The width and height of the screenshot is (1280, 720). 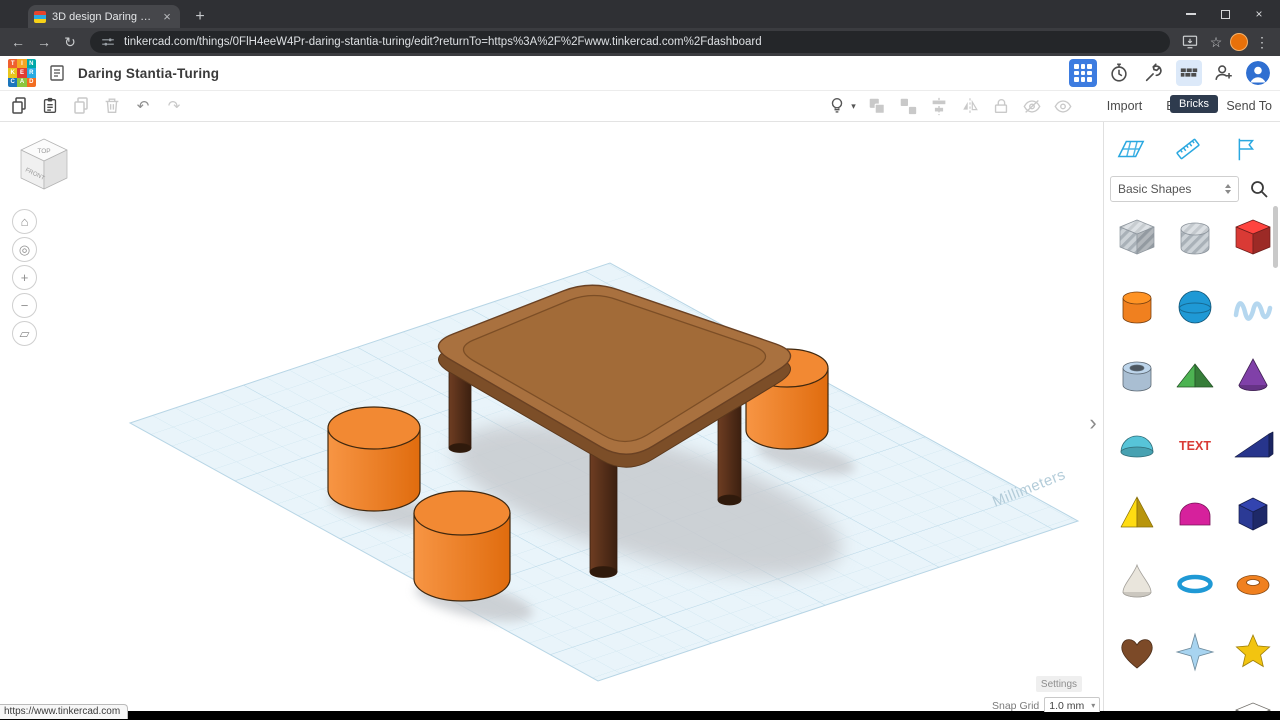 What do you see at coordinates (18, 42) in the screenshot?
I see `back-button: ←` at bounding box center [18, 42].